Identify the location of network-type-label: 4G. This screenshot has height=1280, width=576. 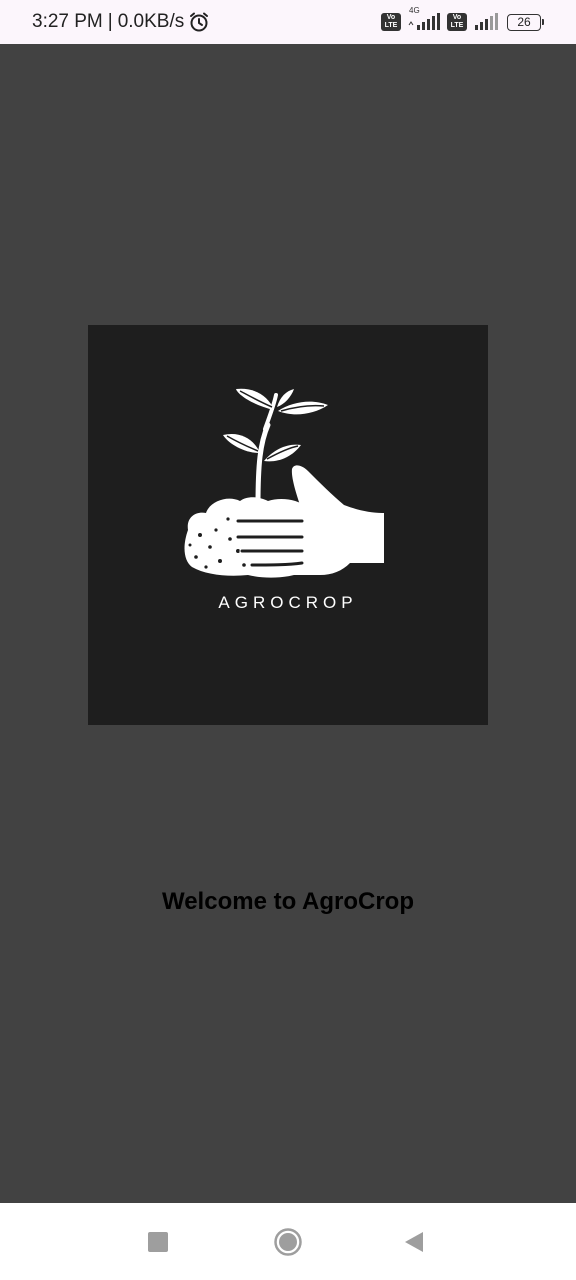
(414, 10).